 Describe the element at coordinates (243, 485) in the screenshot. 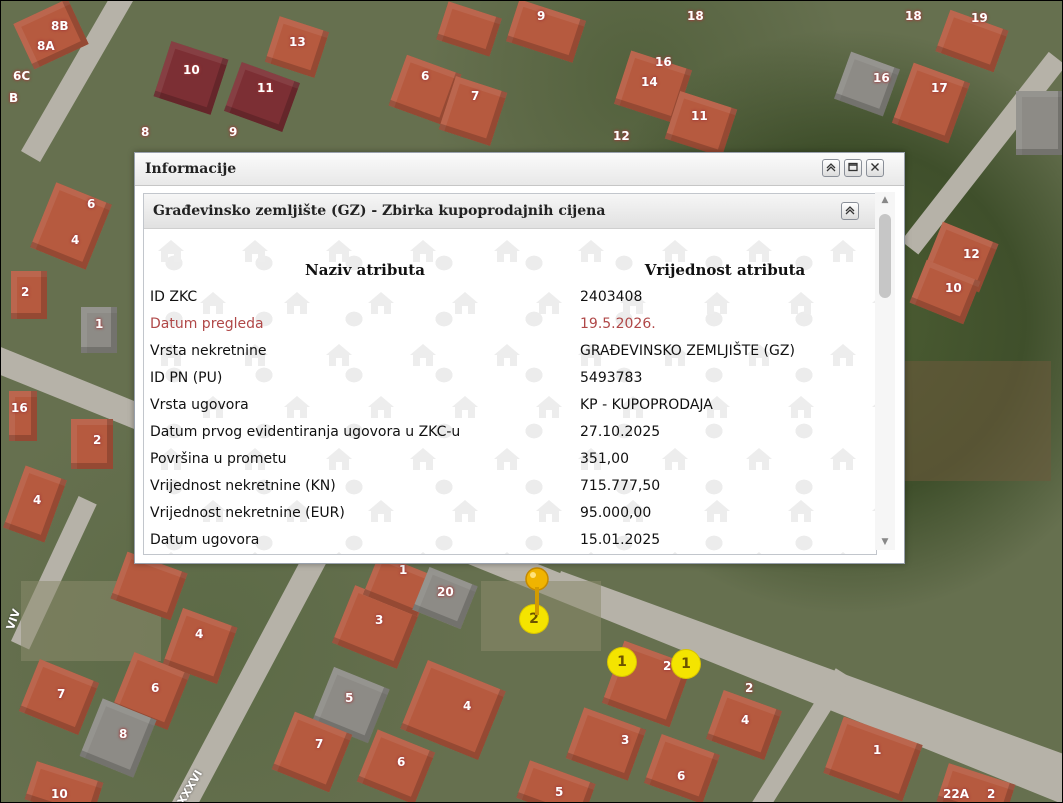

I see `attribute-name: Vrijednost nekretnine (KN)` at that location.